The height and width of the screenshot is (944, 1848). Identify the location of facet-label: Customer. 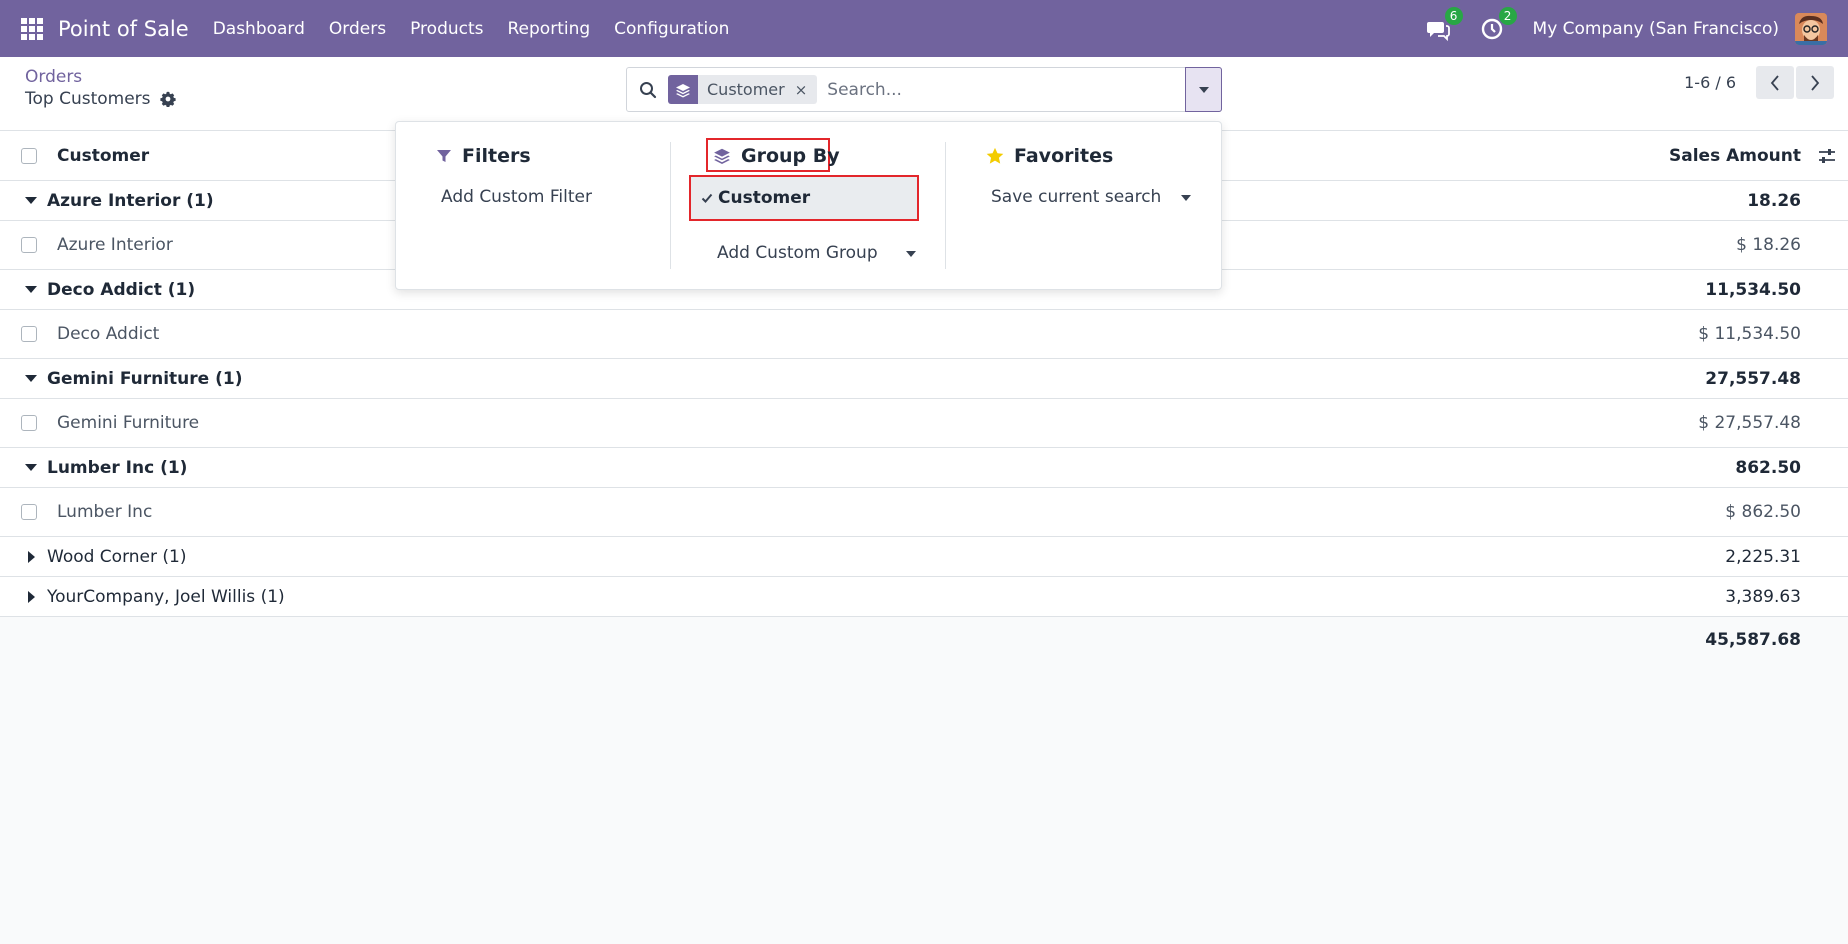
(746, 89).